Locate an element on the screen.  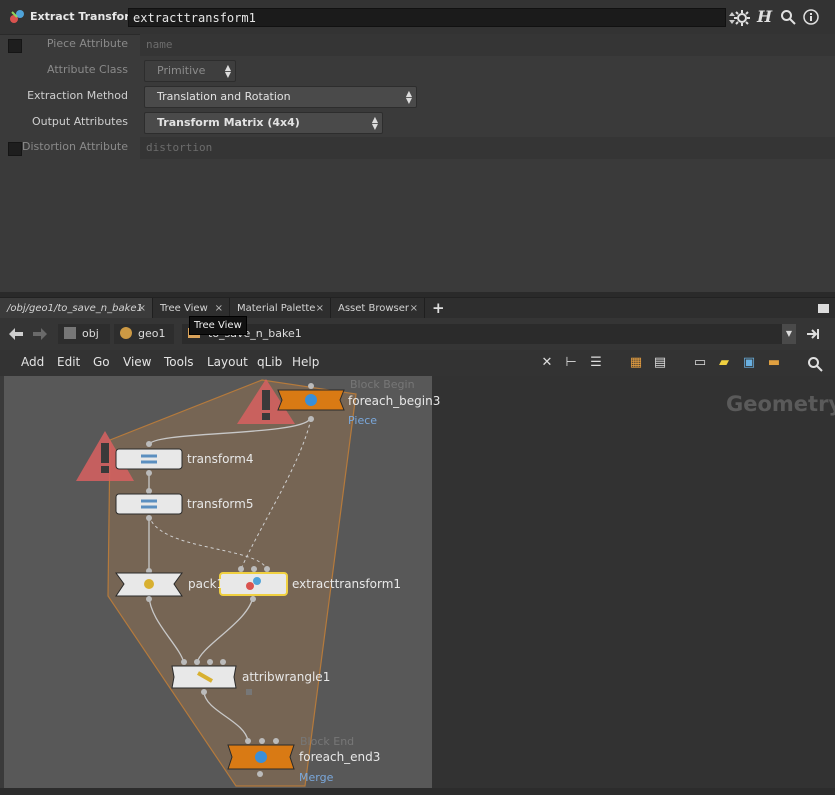
info-icon is located at coordinates (811, 17).